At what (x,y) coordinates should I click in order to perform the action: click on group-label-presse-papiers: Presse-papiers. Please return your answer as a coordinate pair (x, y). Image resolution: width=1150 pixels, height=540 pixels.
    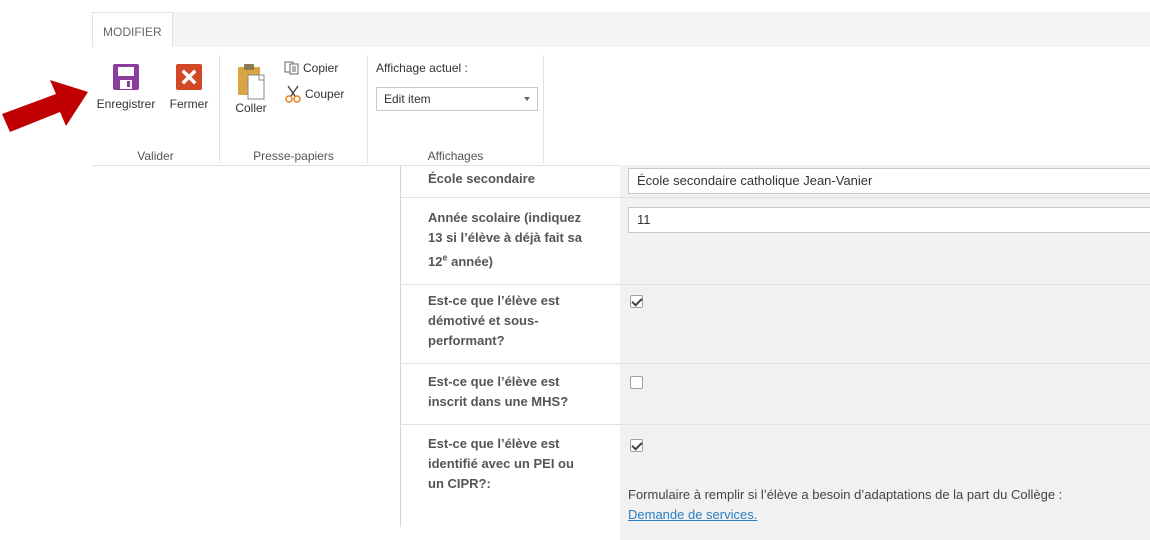
    Looking at the image, I should click on (293, 156).